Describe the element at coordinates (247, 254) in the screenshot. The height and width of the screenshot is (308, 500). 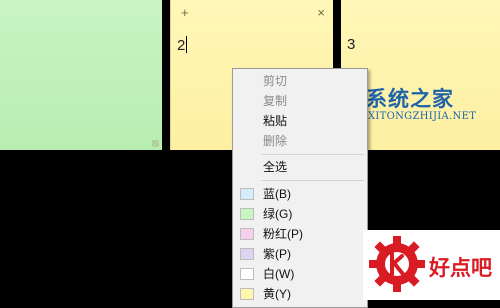
I see `purple-swatch-icon` at that location.